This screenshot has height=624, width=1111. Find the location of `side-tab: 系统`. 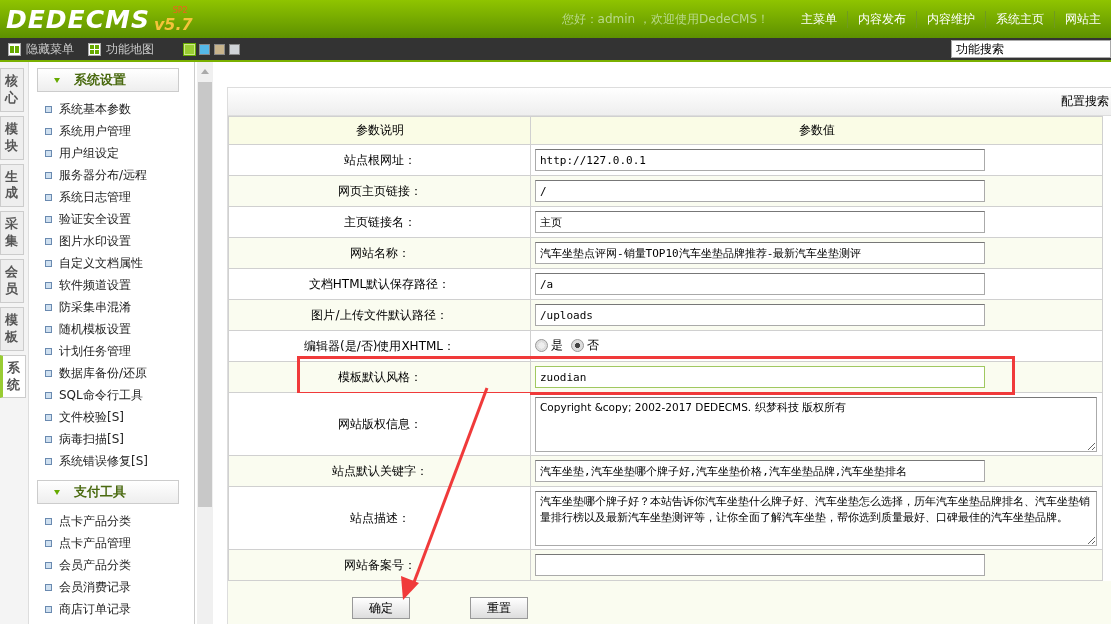

side-tab: 系统 is located at coordinates (13, 376).